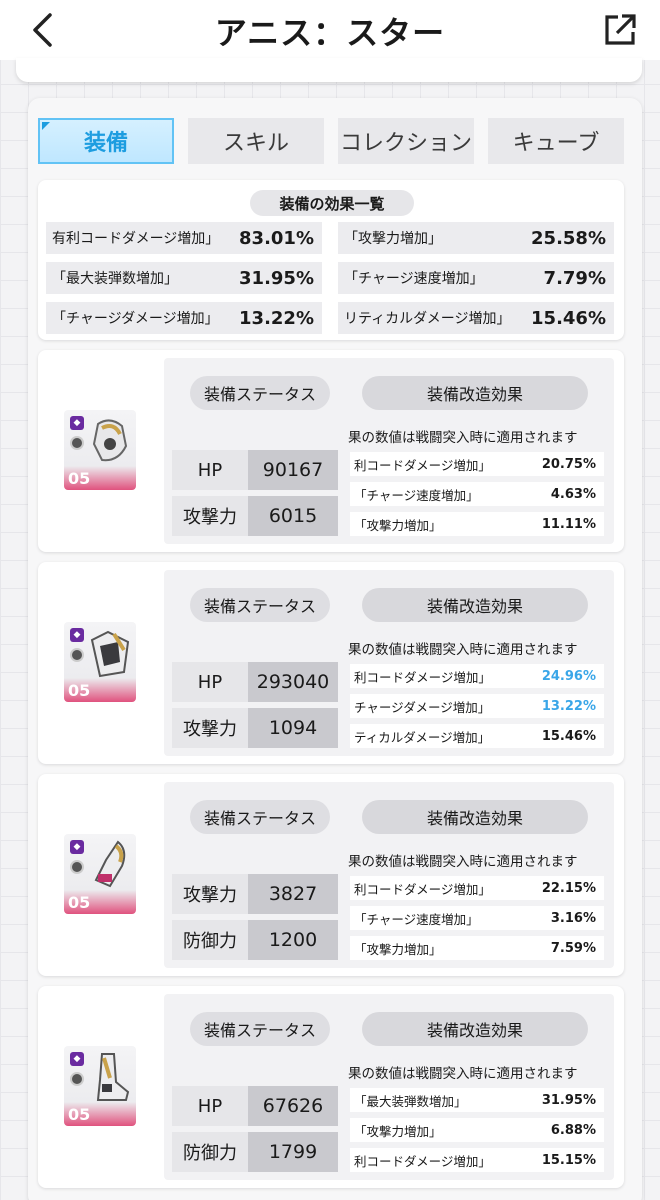 The width and height of the screenshot is (660, 1200). What do you see at coordinates (573, 918) in the screenshot?
I see `reform-value: 3.16%` at bounding box center [573, 918].